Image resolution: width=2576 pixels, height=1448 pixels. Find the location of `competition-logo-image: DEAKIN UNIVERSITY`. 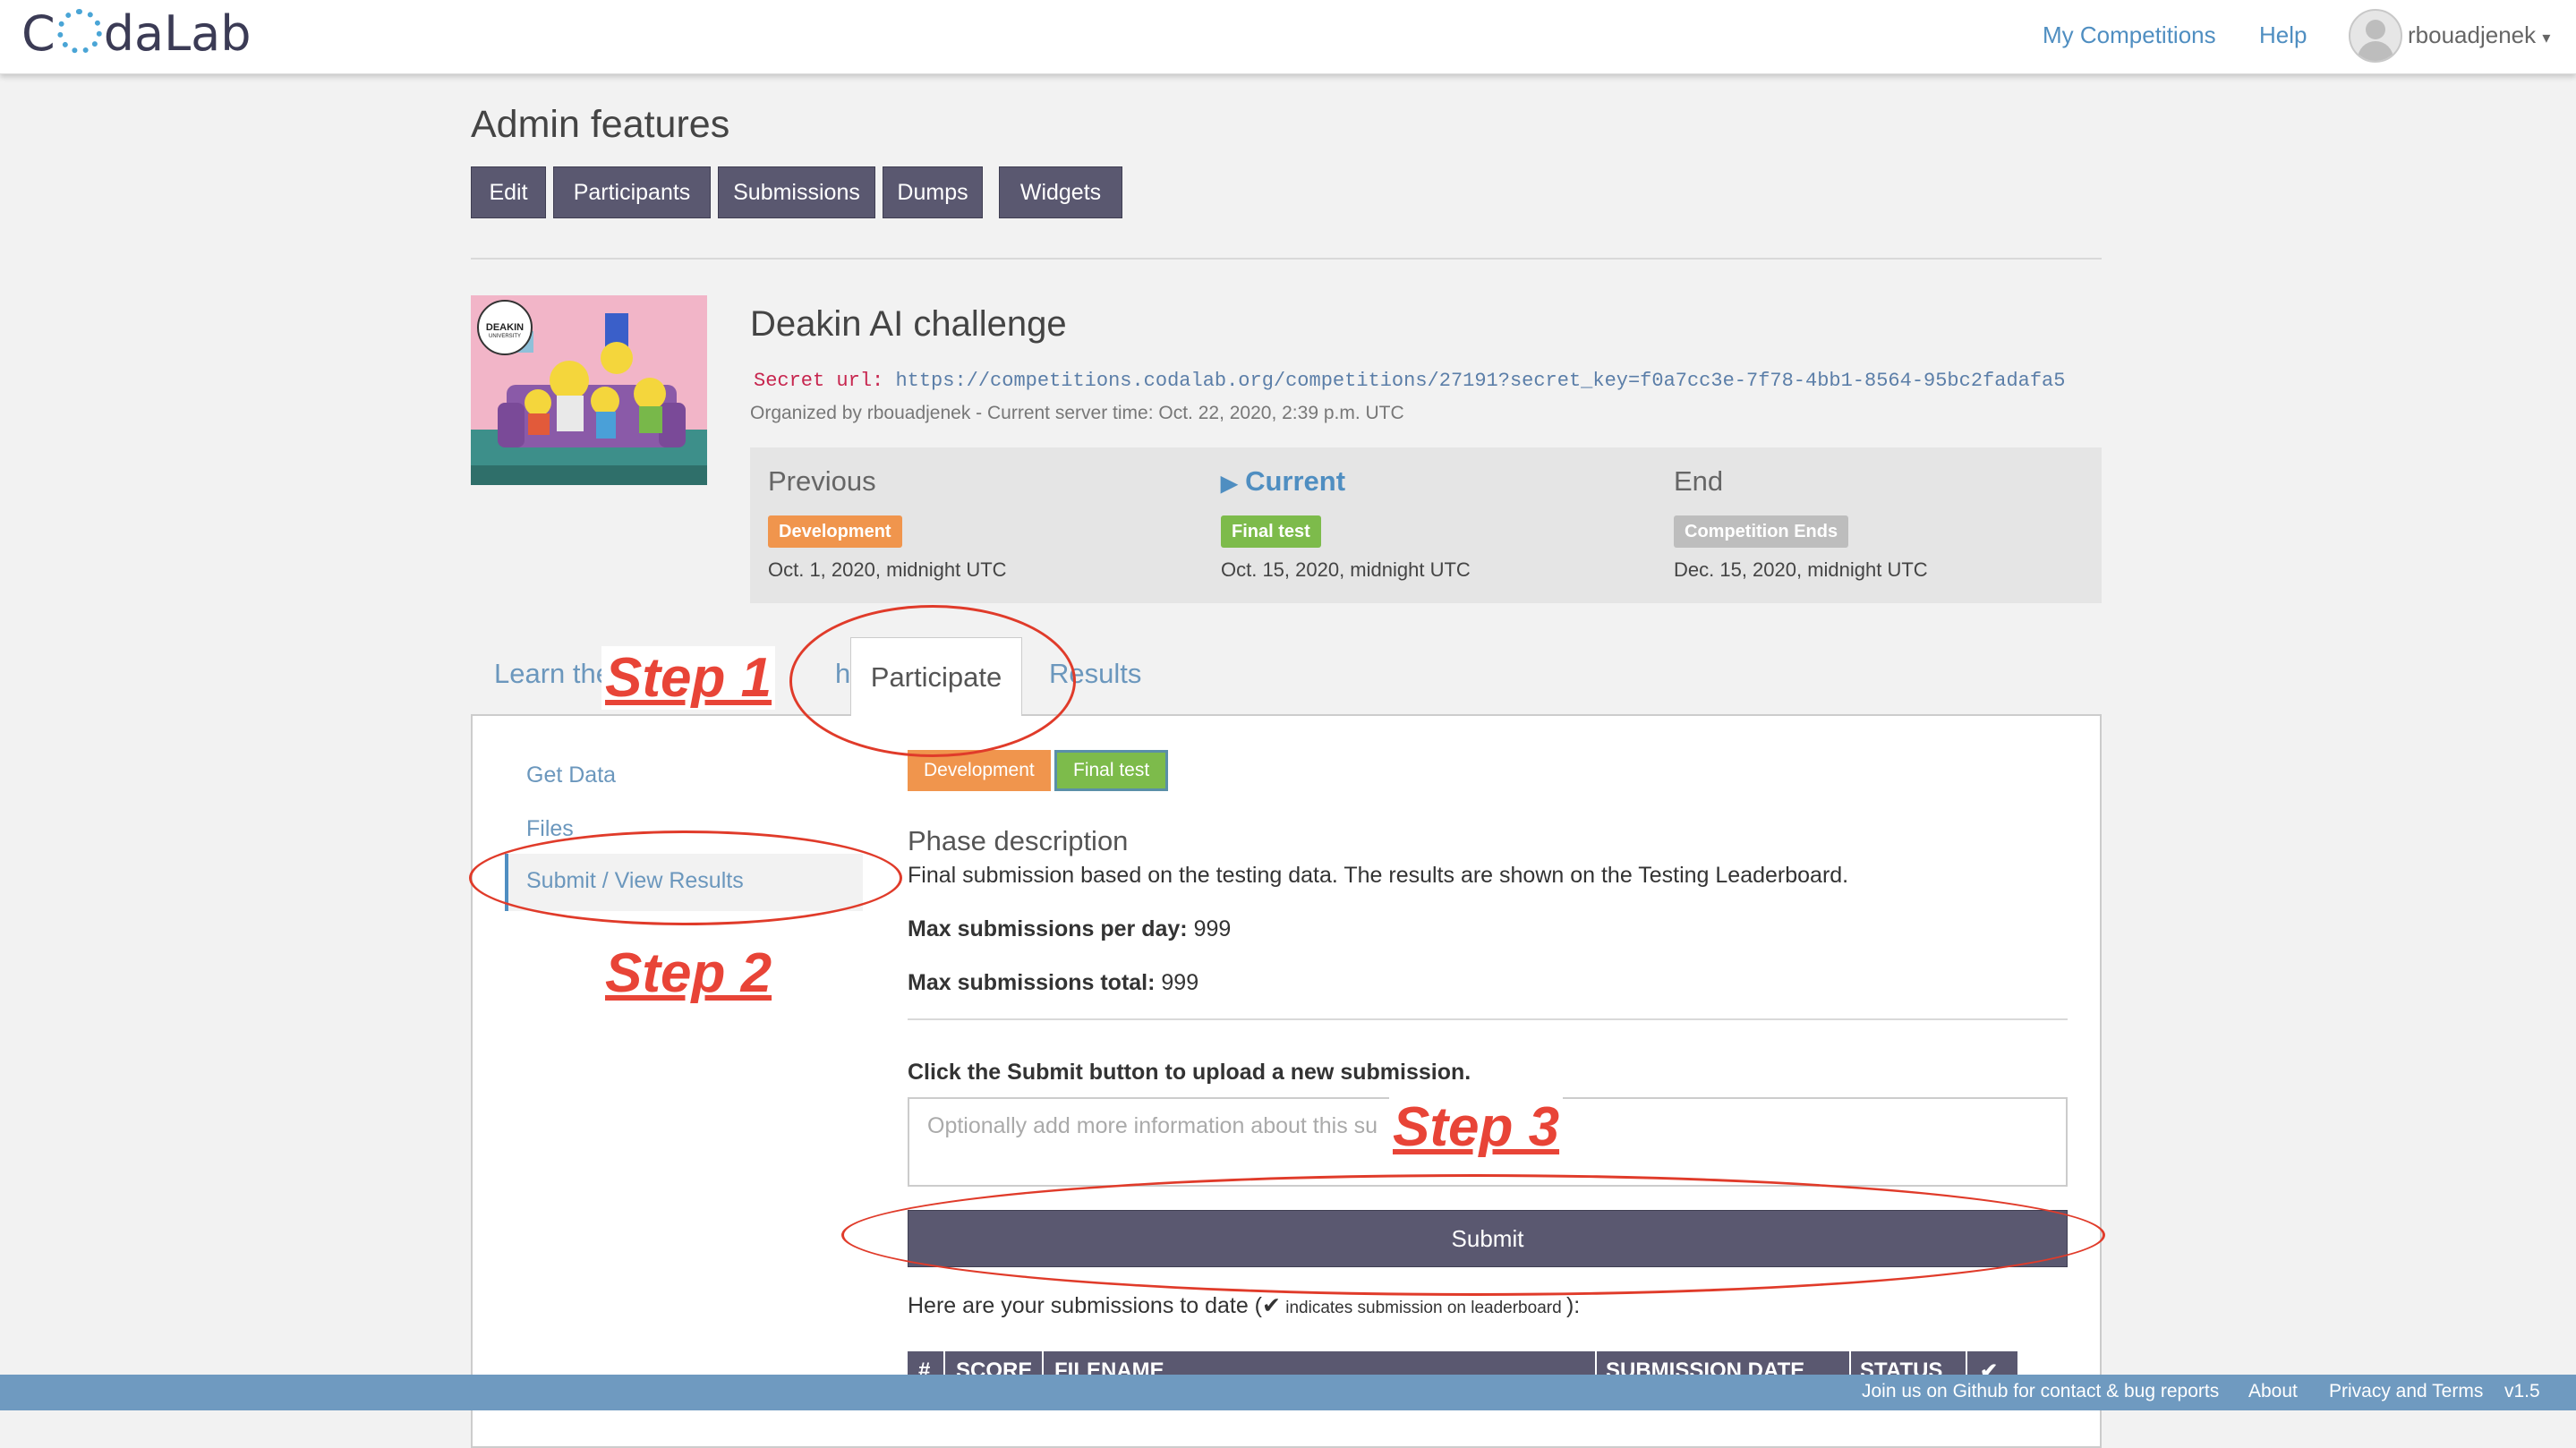

competition-logo-image: DEAKIN UNIVERSITY is located at coordinates (589, 390).